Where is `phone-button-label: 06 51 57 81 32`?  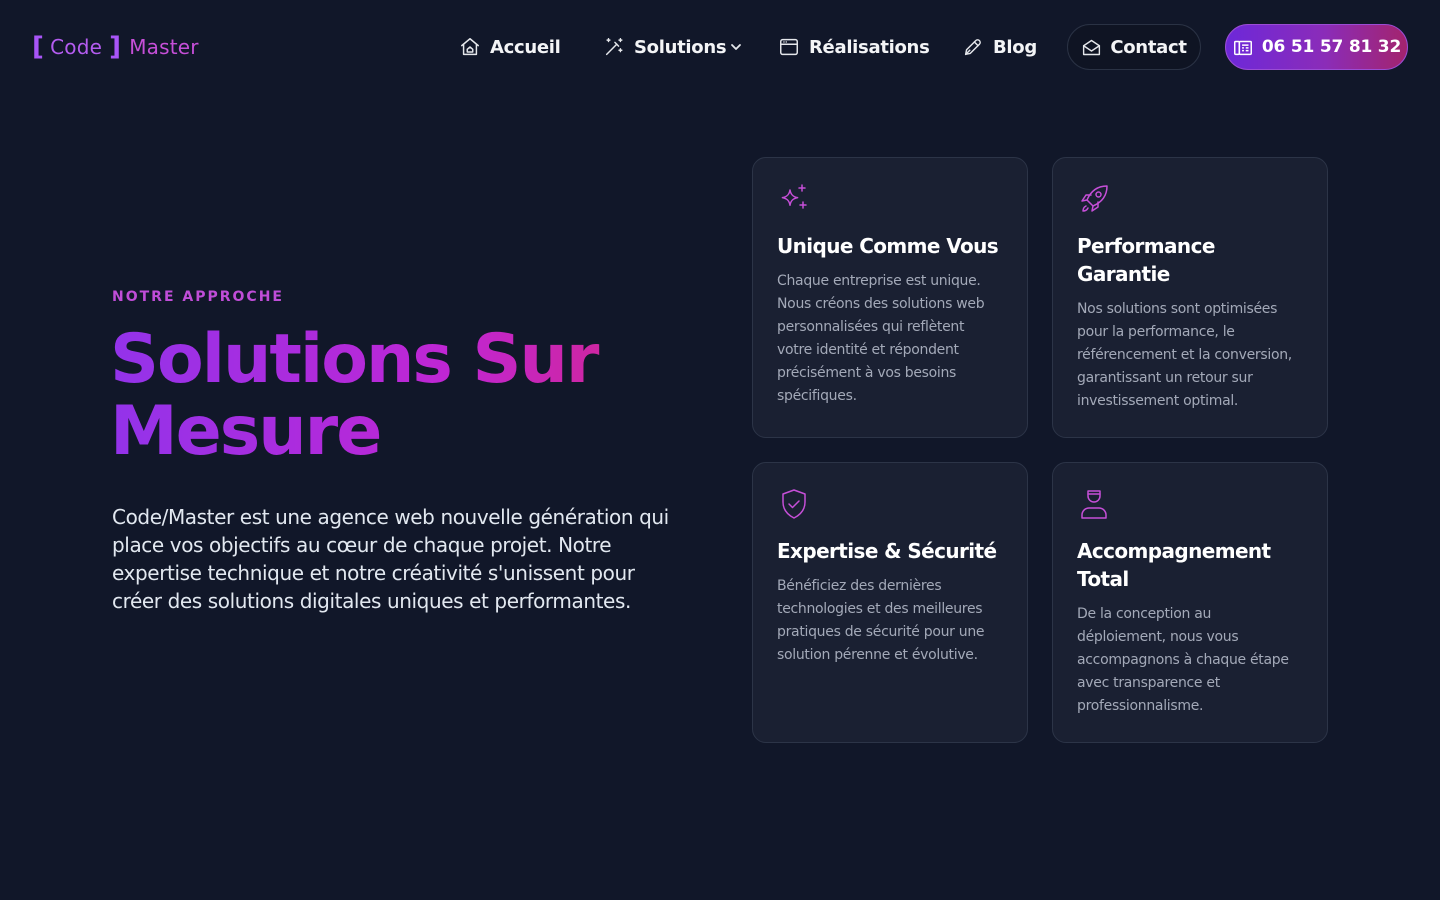 phone-button-label: 06 51 57 81 32 is located at coordinates (1331, 47).